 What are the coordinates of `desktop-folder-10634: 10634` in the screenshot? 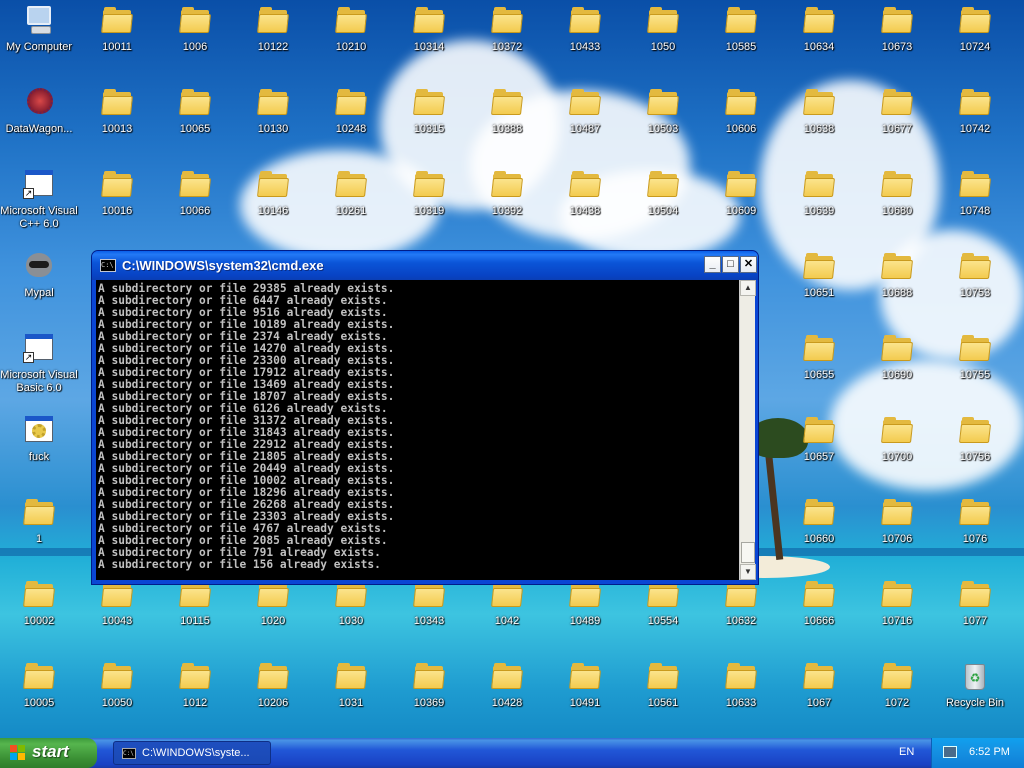 It's located at (819, 41).